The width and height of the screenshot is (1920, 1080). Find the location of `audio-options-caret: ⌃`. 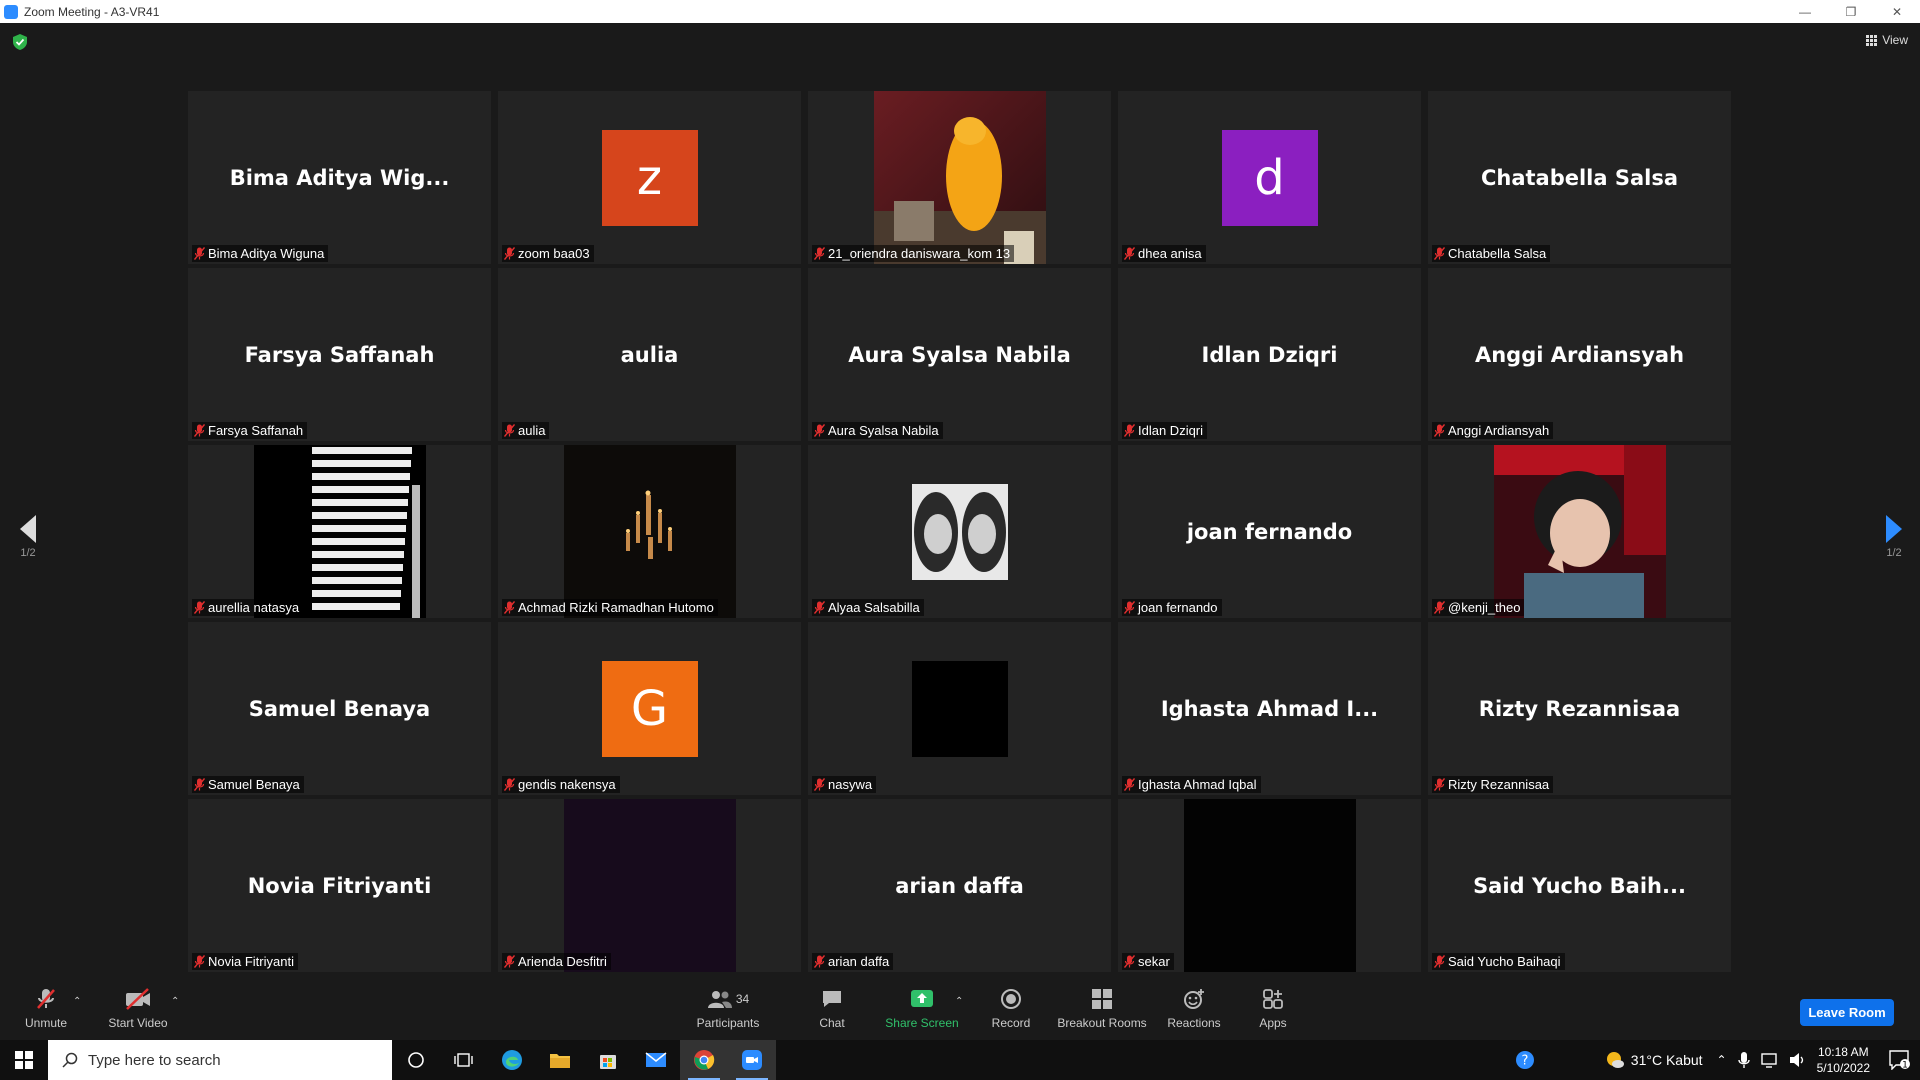

audio-options-caret: ⌃ is located at coordinates (77, 1001).